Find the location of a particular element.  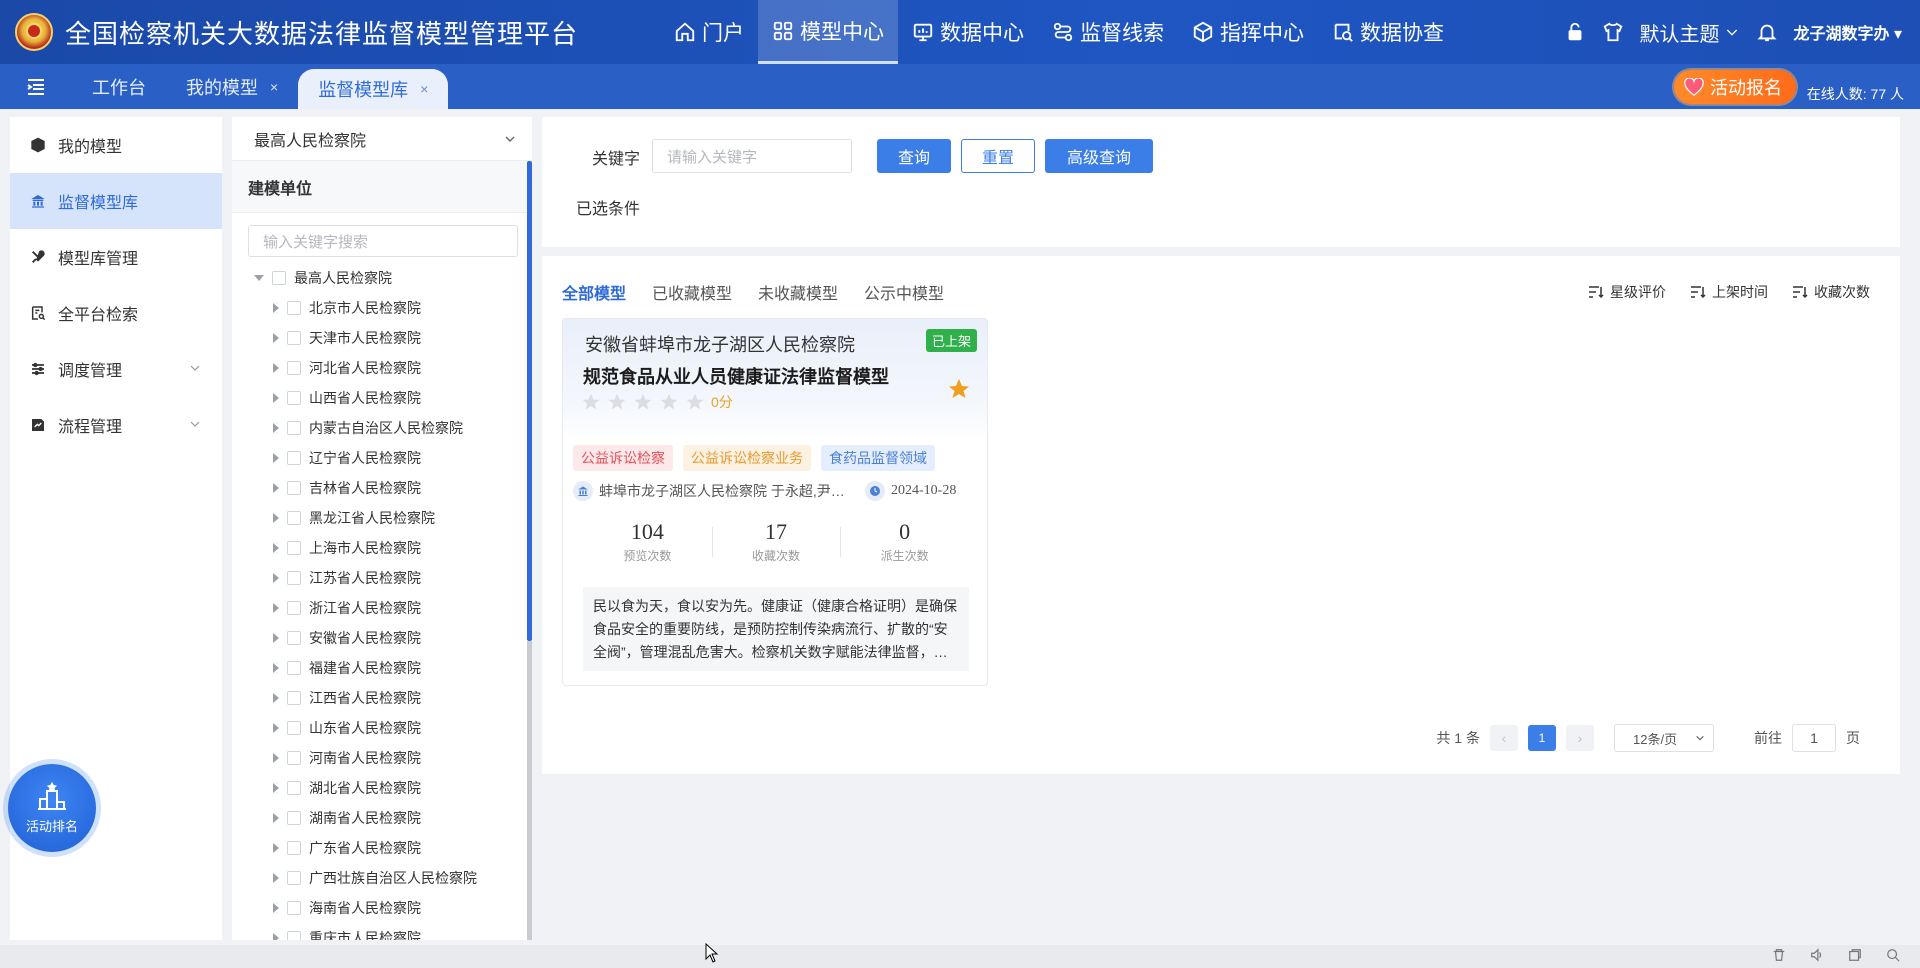

nav-model-center: 模型中心 is located at coordinates (828, 32).